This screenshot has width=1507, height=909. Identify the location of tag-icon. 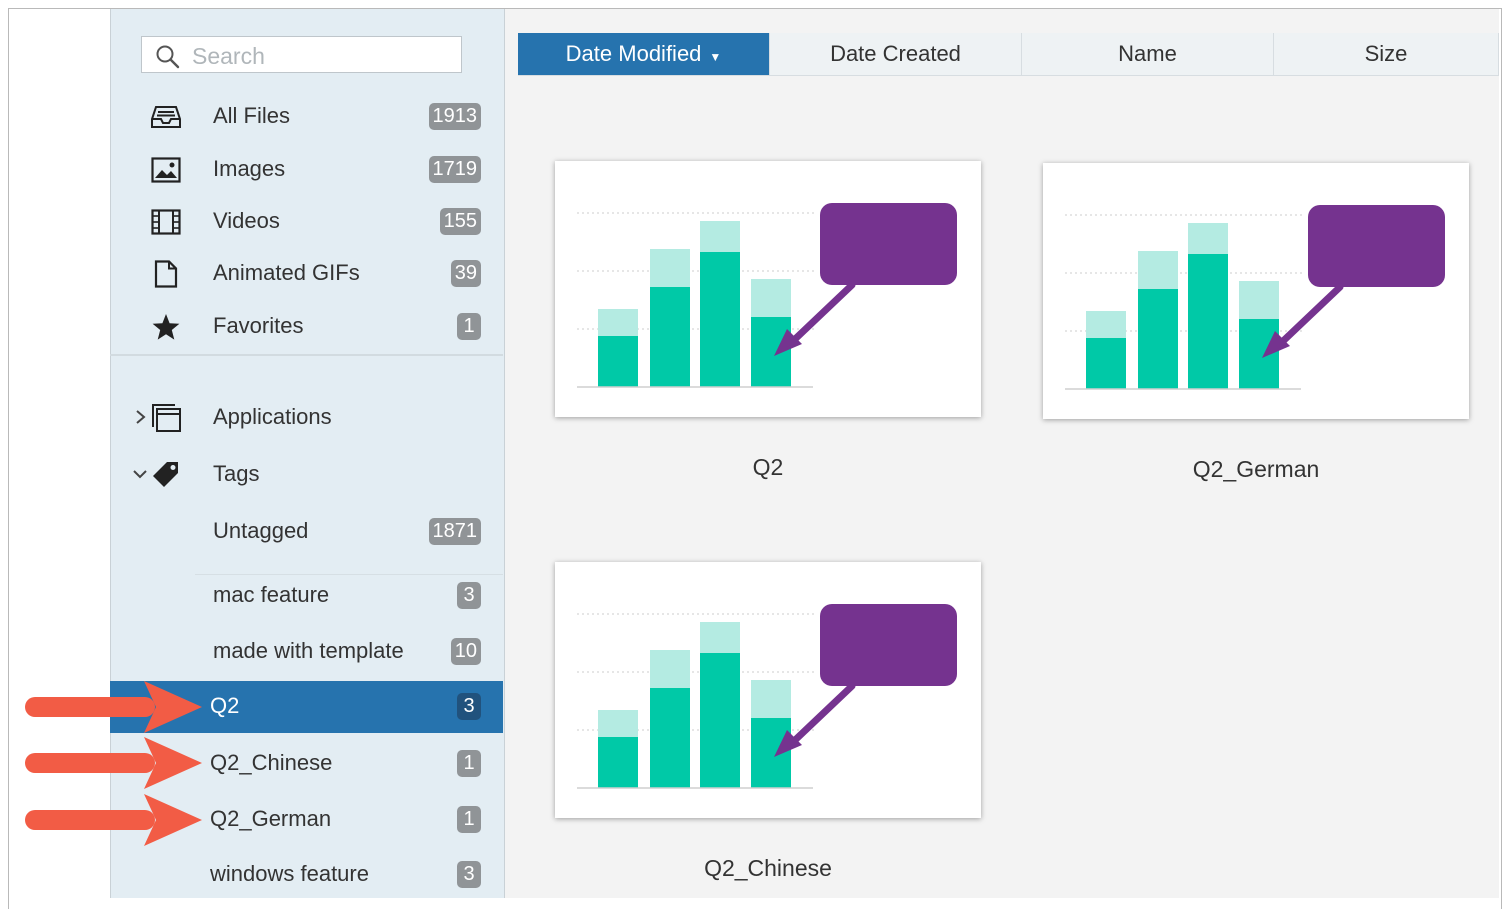
(166, 475).